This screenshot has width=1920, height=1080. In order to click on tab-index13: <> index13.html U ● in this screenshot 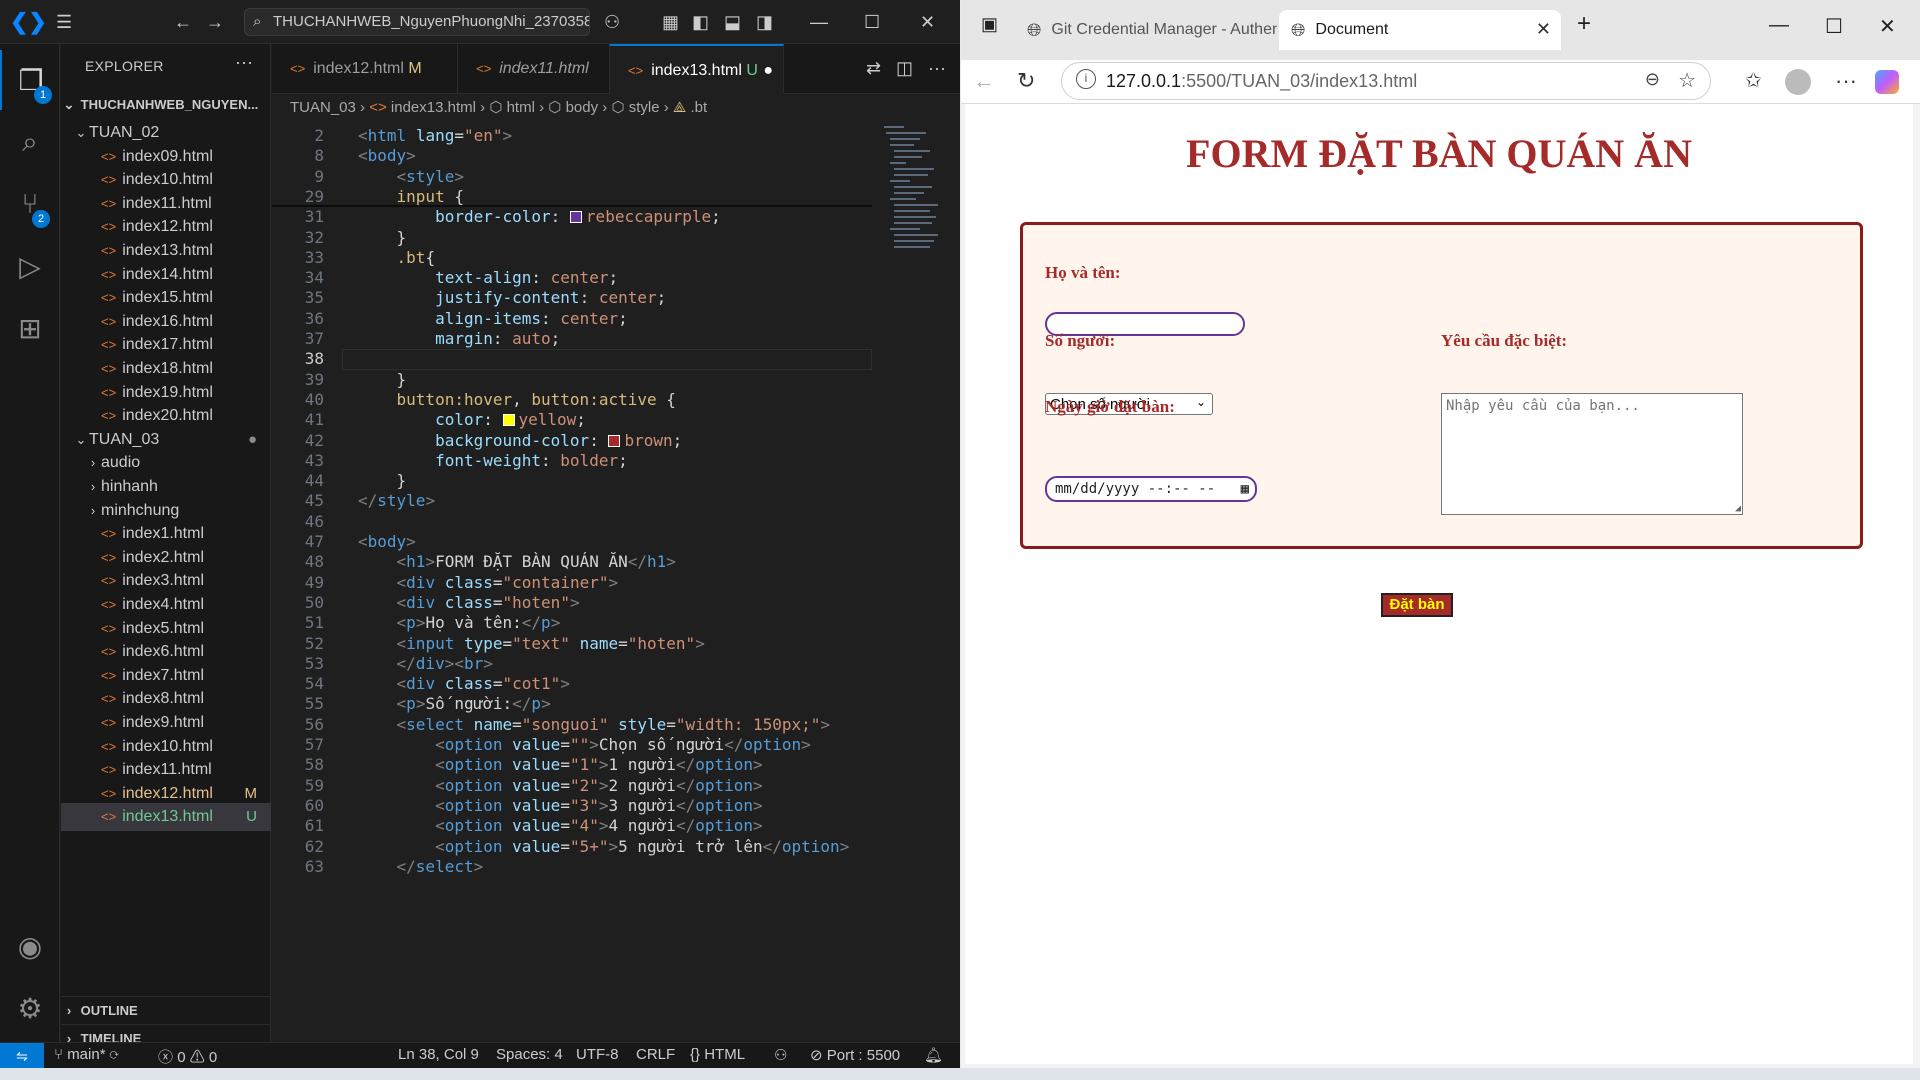, I will do `click(697, 69)`.